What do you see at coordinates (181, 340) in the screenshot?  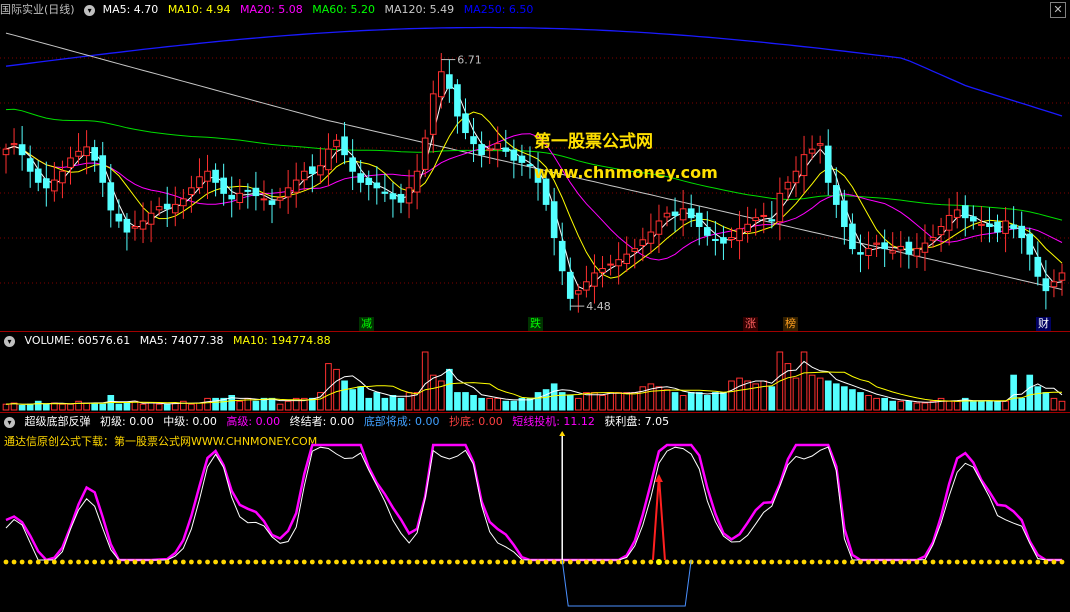 I see `legend-vol-ma5: MA5: 74077.38` at bounding box center [181, 340].